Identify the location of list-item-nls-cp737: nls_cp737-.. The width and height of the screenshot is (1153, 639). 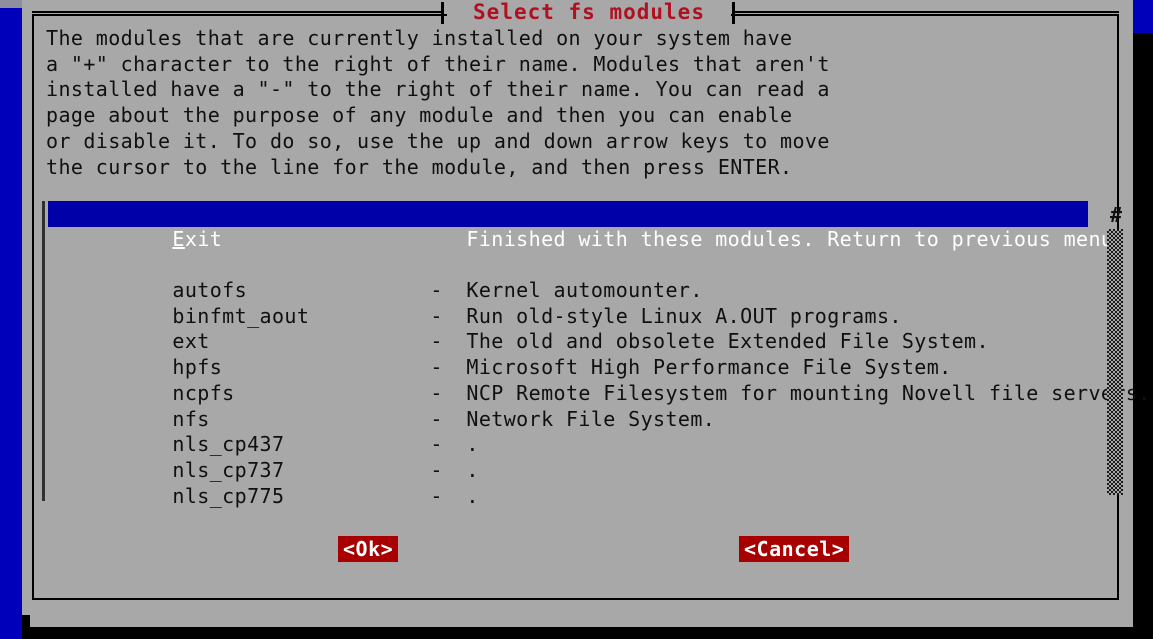
(575, 457).